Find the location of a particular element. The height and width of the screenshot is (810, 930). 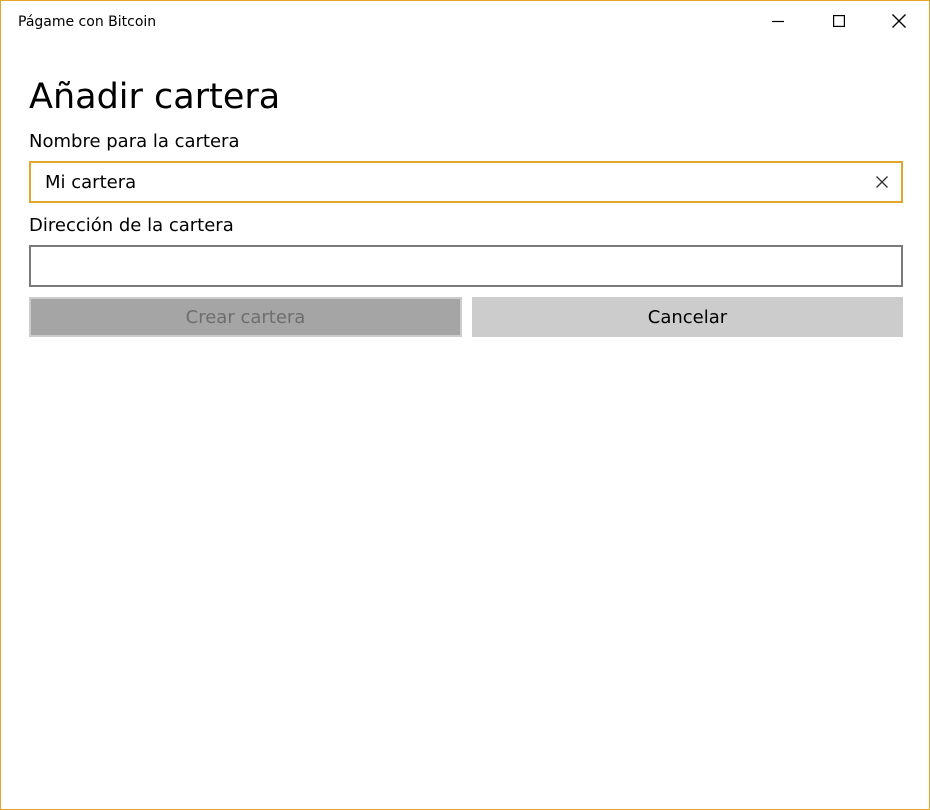

wallet-address-field is located at coordinates (466, 266).